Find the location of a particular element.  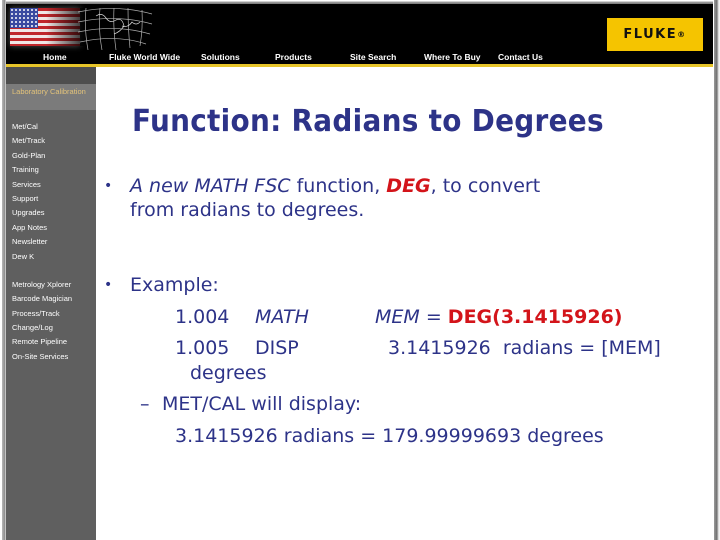

sidebar-item-process-track: Process/Track is located at coordinates (36, 313).